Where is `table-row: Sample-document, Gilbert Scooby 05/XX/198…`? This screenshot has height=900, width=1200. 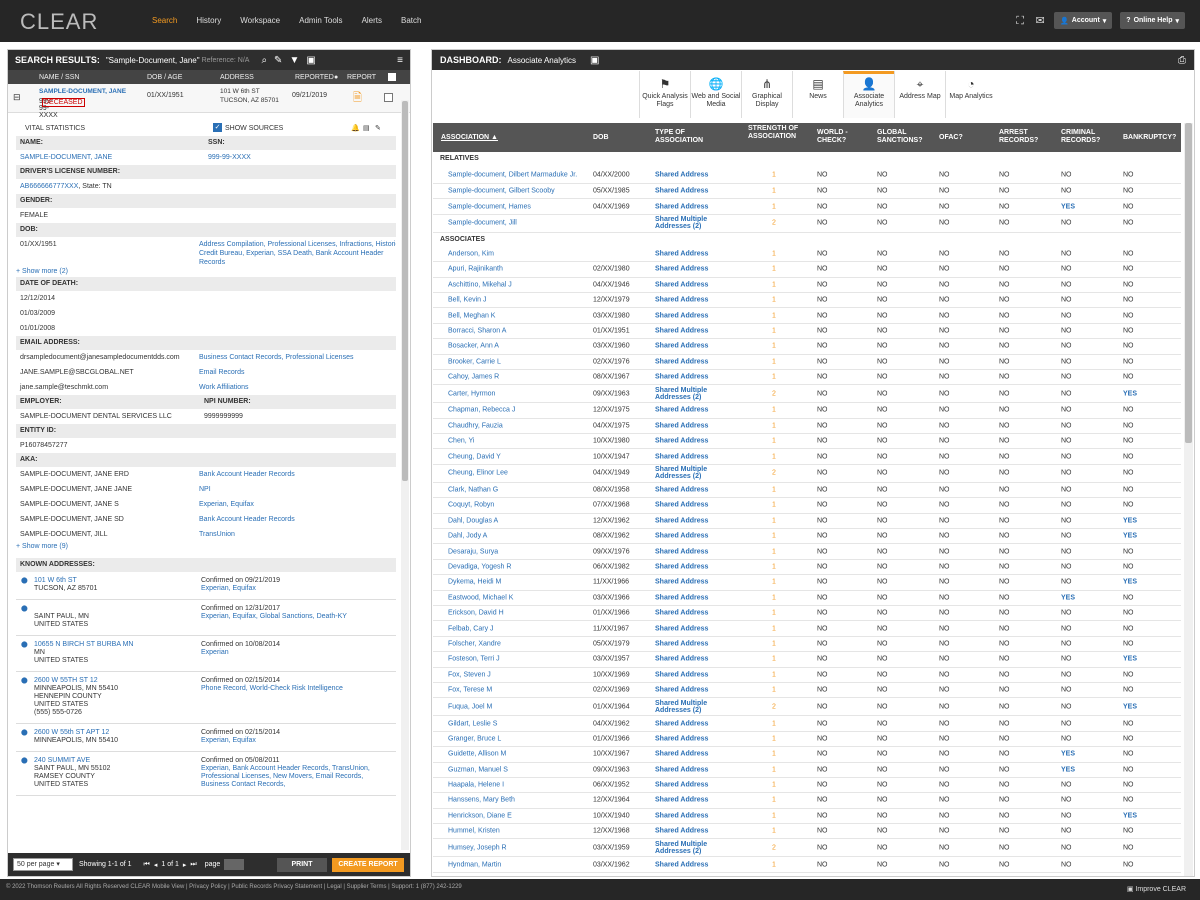
table-row: Sample-document, Gilbert Scooby 05/XX/198… is located at coordinates (807, 192).